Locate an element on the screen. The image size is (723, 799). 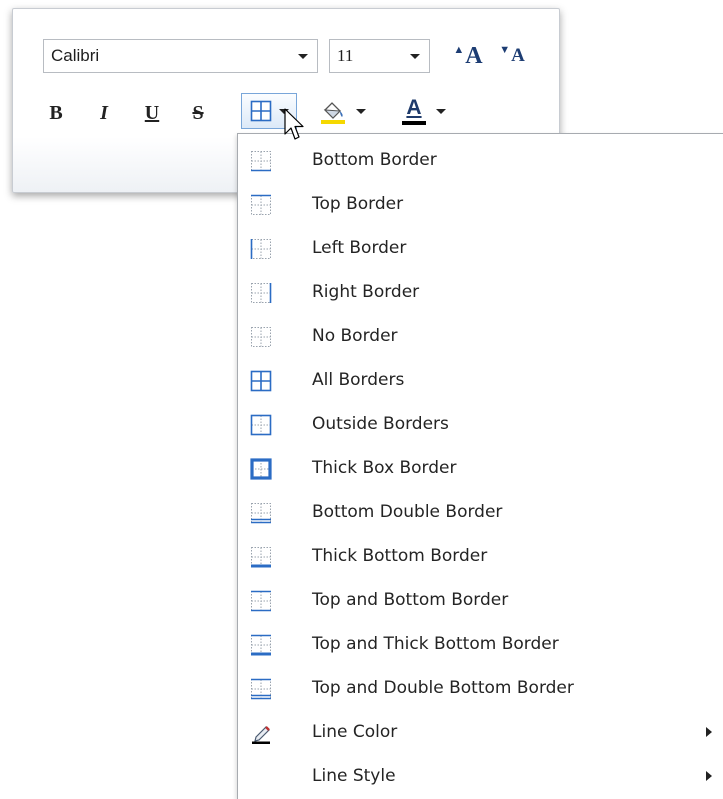
menu-item-top-thick-bottom-border: Top and Thick Bottom Border is located at coordinates (480, 644).